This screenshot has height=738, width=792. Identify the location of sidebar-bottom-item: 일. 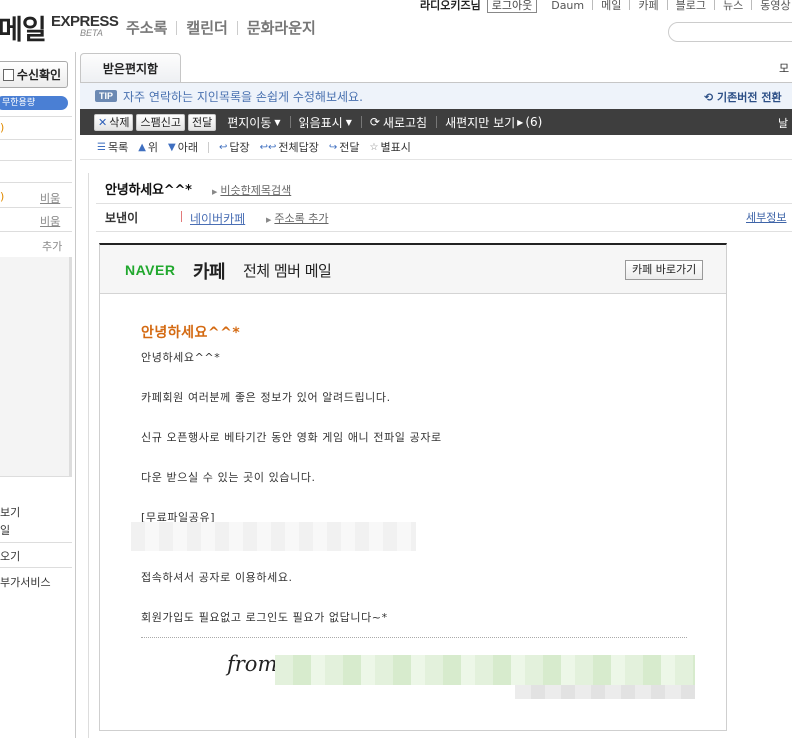
(5, 530).